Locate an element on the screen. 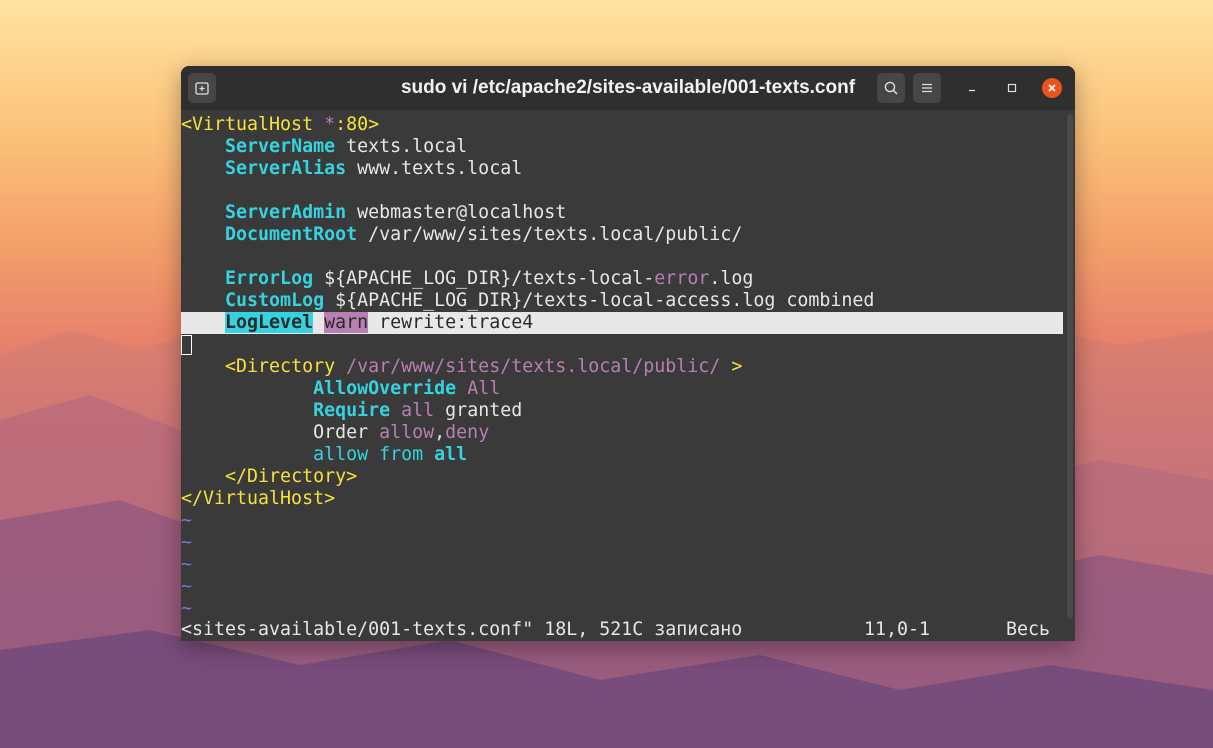 This screenshot has height=748, width=1213. code-line: Order allow,deny is located at coordinates (401, 432).